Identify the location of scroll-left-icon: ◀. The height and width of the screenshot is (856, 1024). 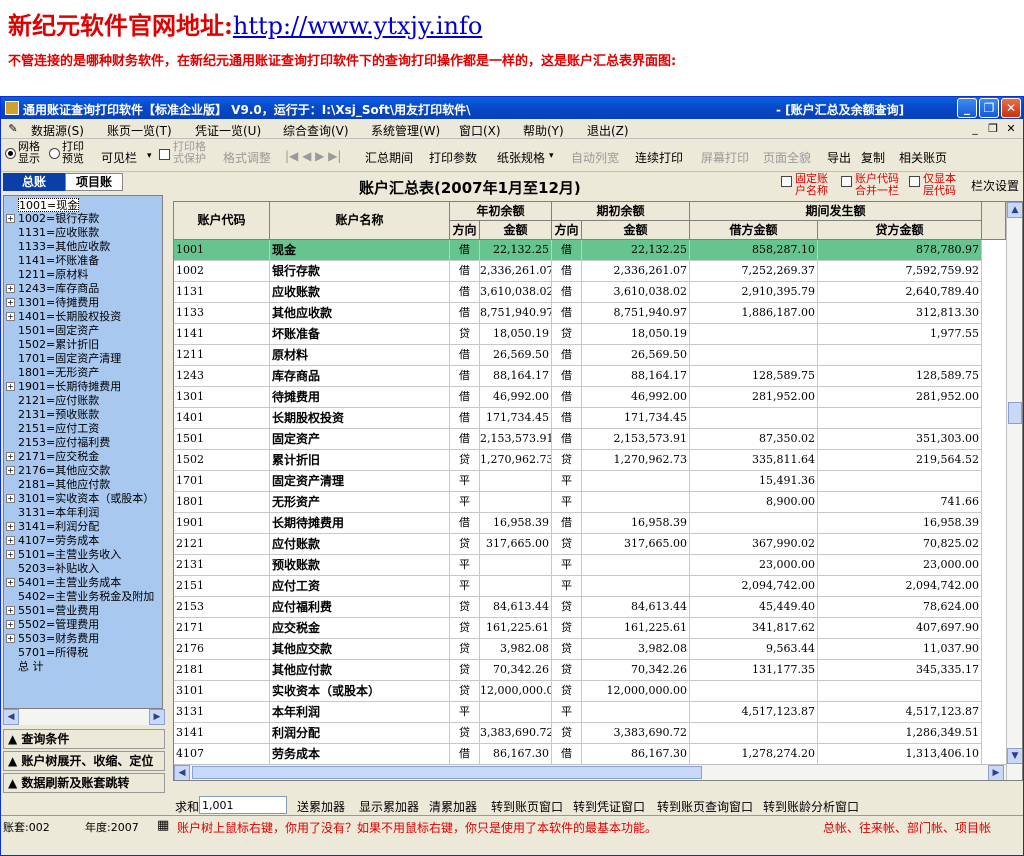
(11, 717).